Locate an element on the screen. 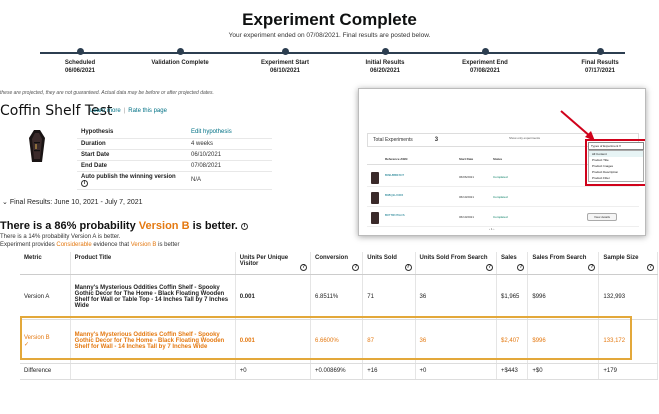  conversion-cell: 6.6600% is located at coordinates (337, 341).